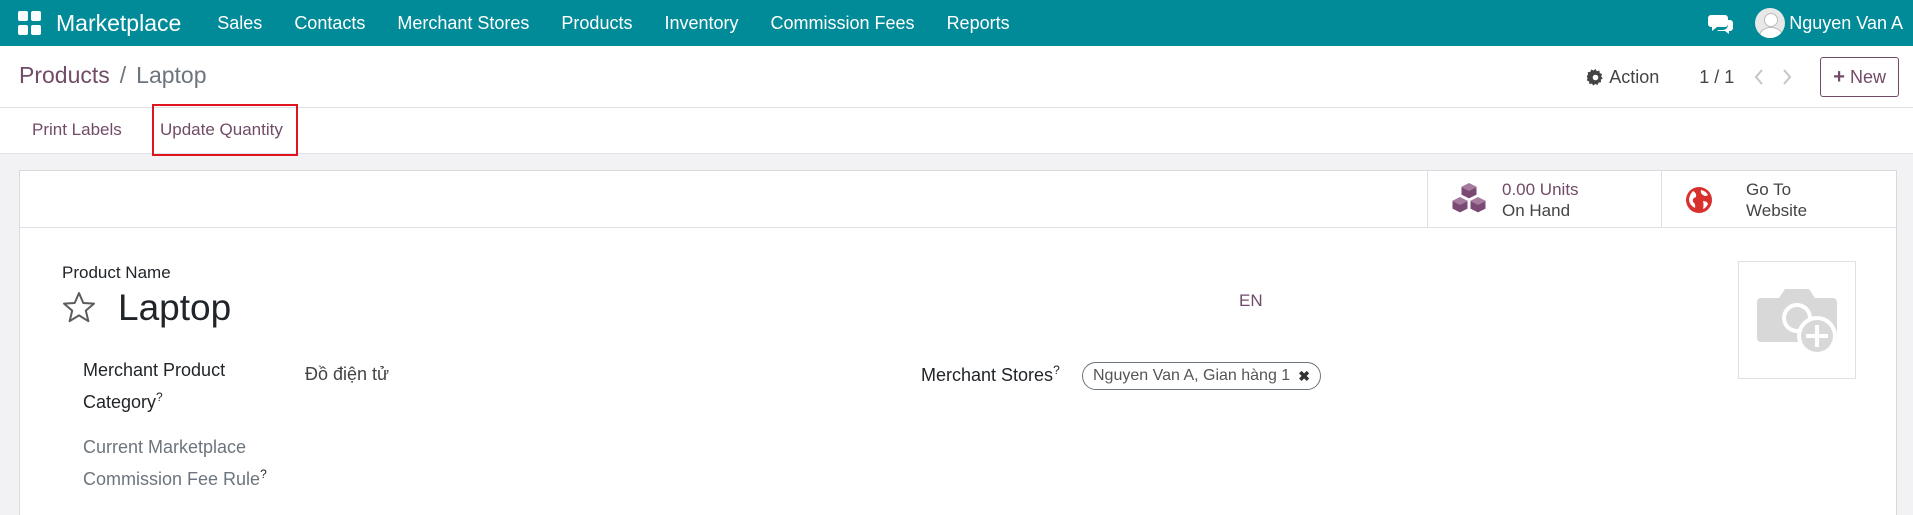 Image resolution: width=1913 pixels, height=515 pixels. Describe the element at coordinates (1595, 77) in the screenshot. I see `gear-icon` at that location.